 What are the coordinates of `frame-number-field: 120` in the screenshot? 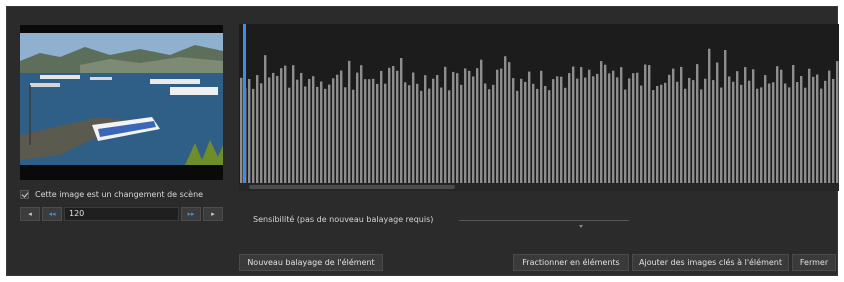 It's located at (121, 214).